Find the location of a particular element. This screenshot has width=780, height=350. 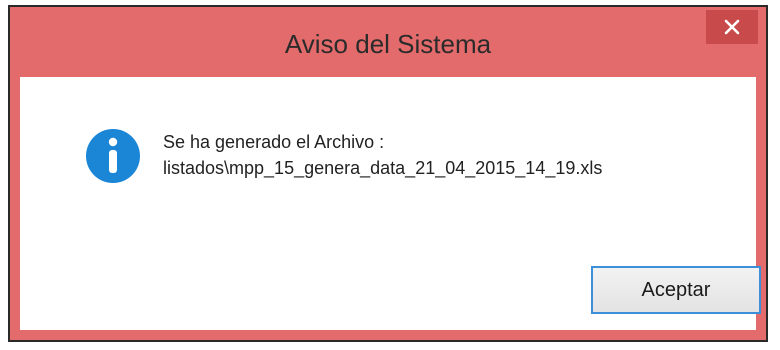

dialog-title: Aviso del Sistema is located at coordinates (388, 44).